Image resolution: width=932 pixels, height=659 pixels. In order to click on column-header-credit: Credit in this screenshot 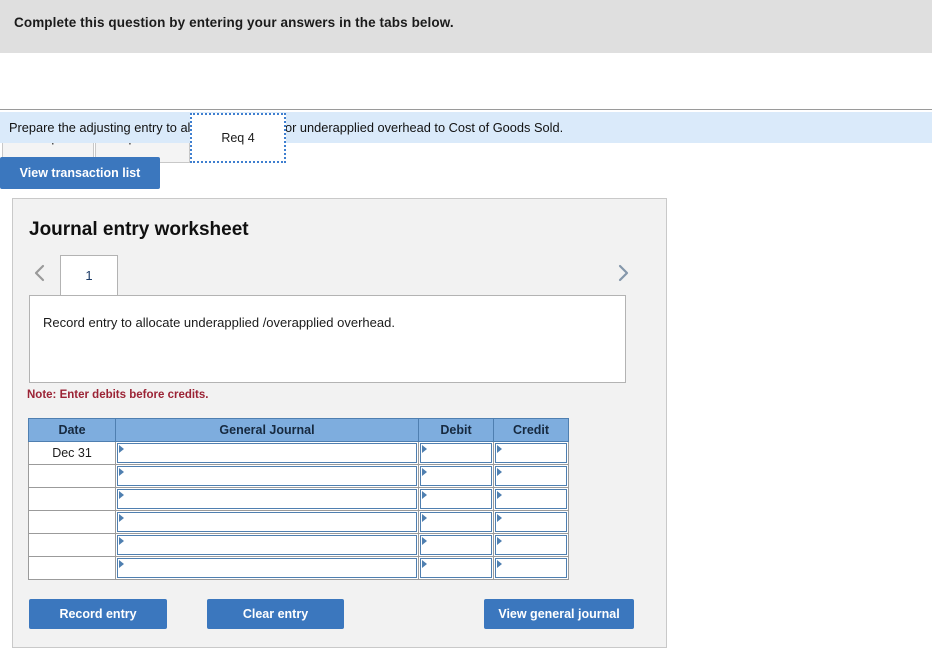, I will do `click(531, 430)`.